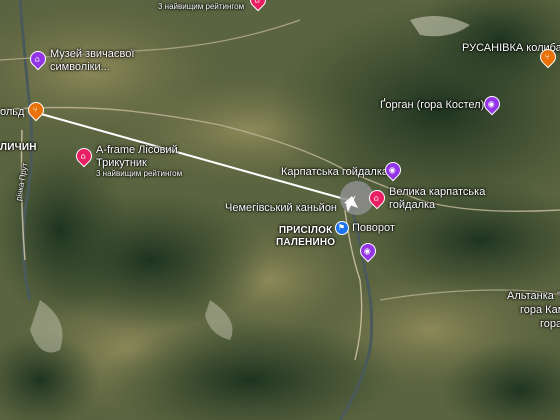 The width and height of the screenshot is (560, 420). I want to click on canyon-label: Чемегівський каньйон, so click(281, 208).